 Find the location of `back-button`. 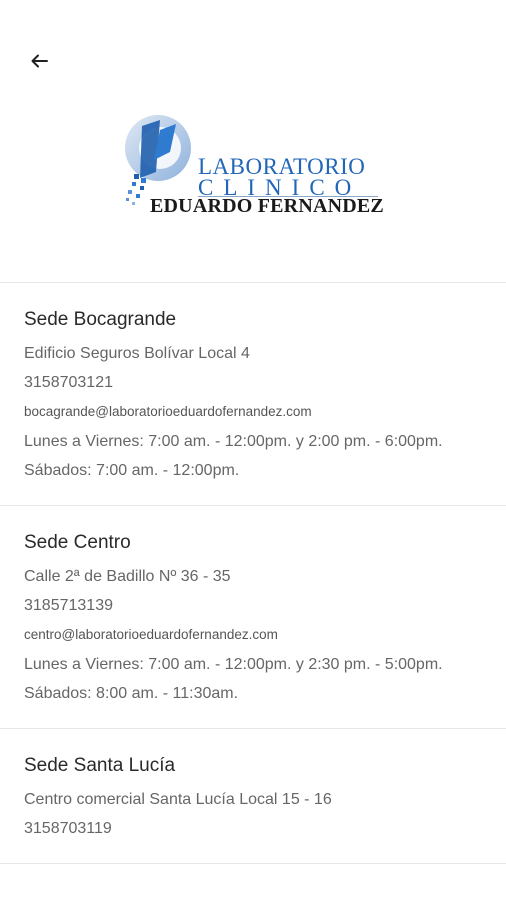

back-button is located at coordinates (39, 61).